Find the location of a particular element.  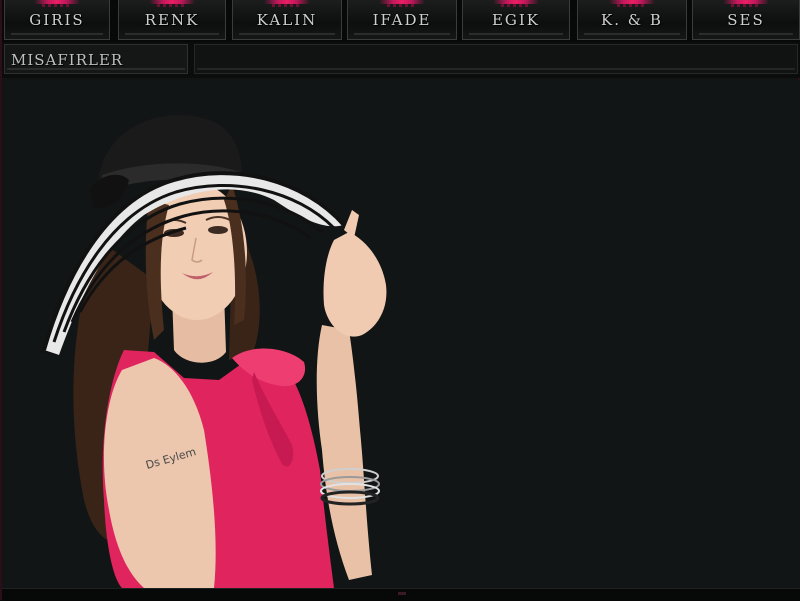

nav-tab-giris: GIRIS is located at coordinates (57, 20).